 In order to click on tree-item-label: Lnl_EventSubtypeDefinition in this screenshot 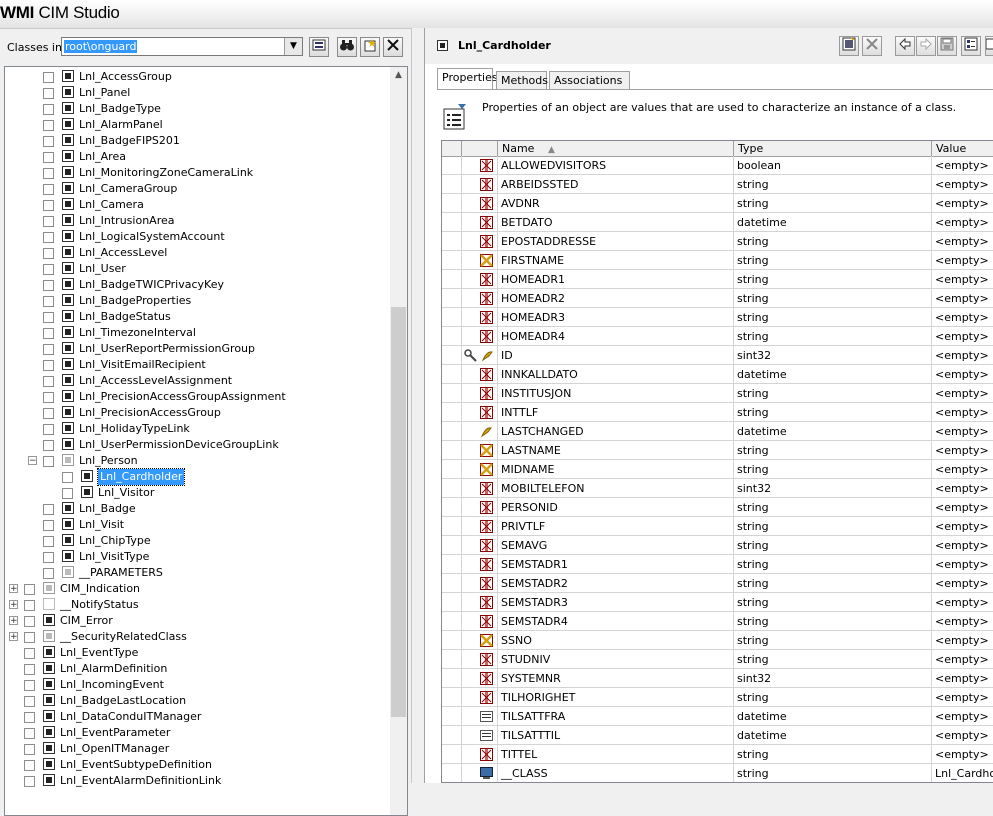, I will do `click(136, 765)`.